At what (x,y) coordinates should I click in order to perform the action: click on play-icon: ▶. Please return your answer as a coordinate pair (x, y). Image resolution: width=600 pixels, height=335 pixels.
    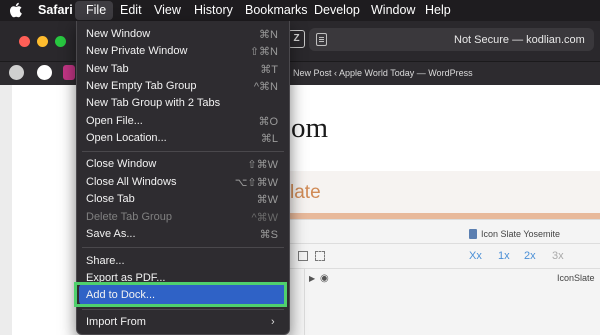
    Looking at the image, I should click on (312, 278).